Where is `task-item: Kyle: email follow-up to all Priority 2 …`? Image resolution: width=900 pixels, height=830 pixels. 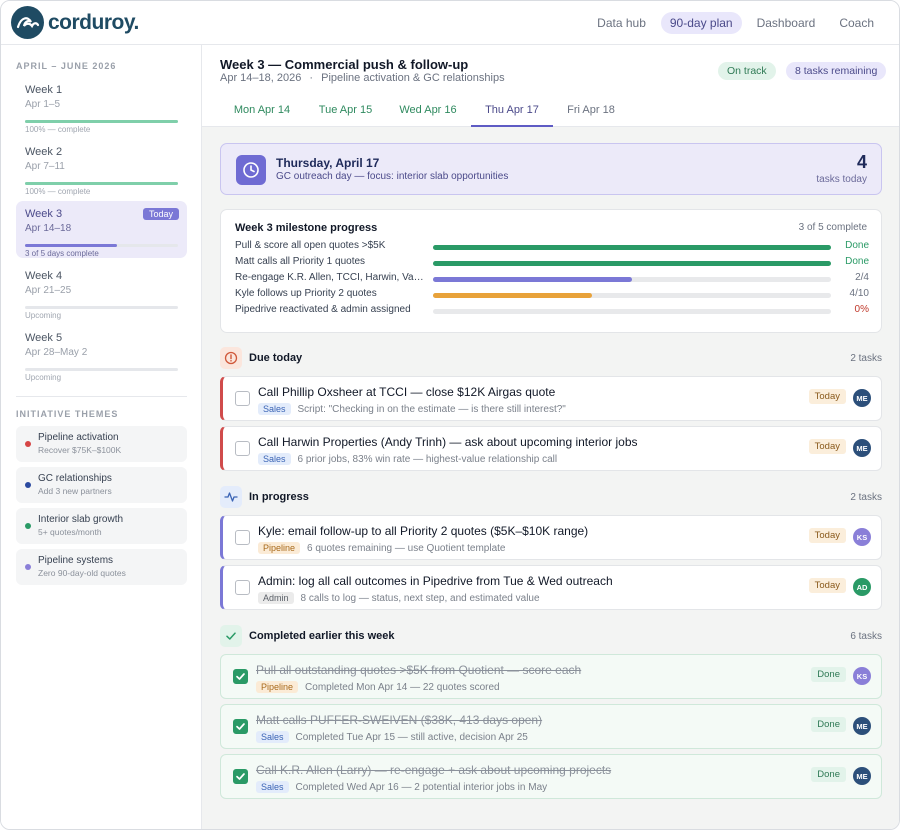
task-item: Kyle: email follow-up to all Priority 2 … is located at coordinates (551, 537).